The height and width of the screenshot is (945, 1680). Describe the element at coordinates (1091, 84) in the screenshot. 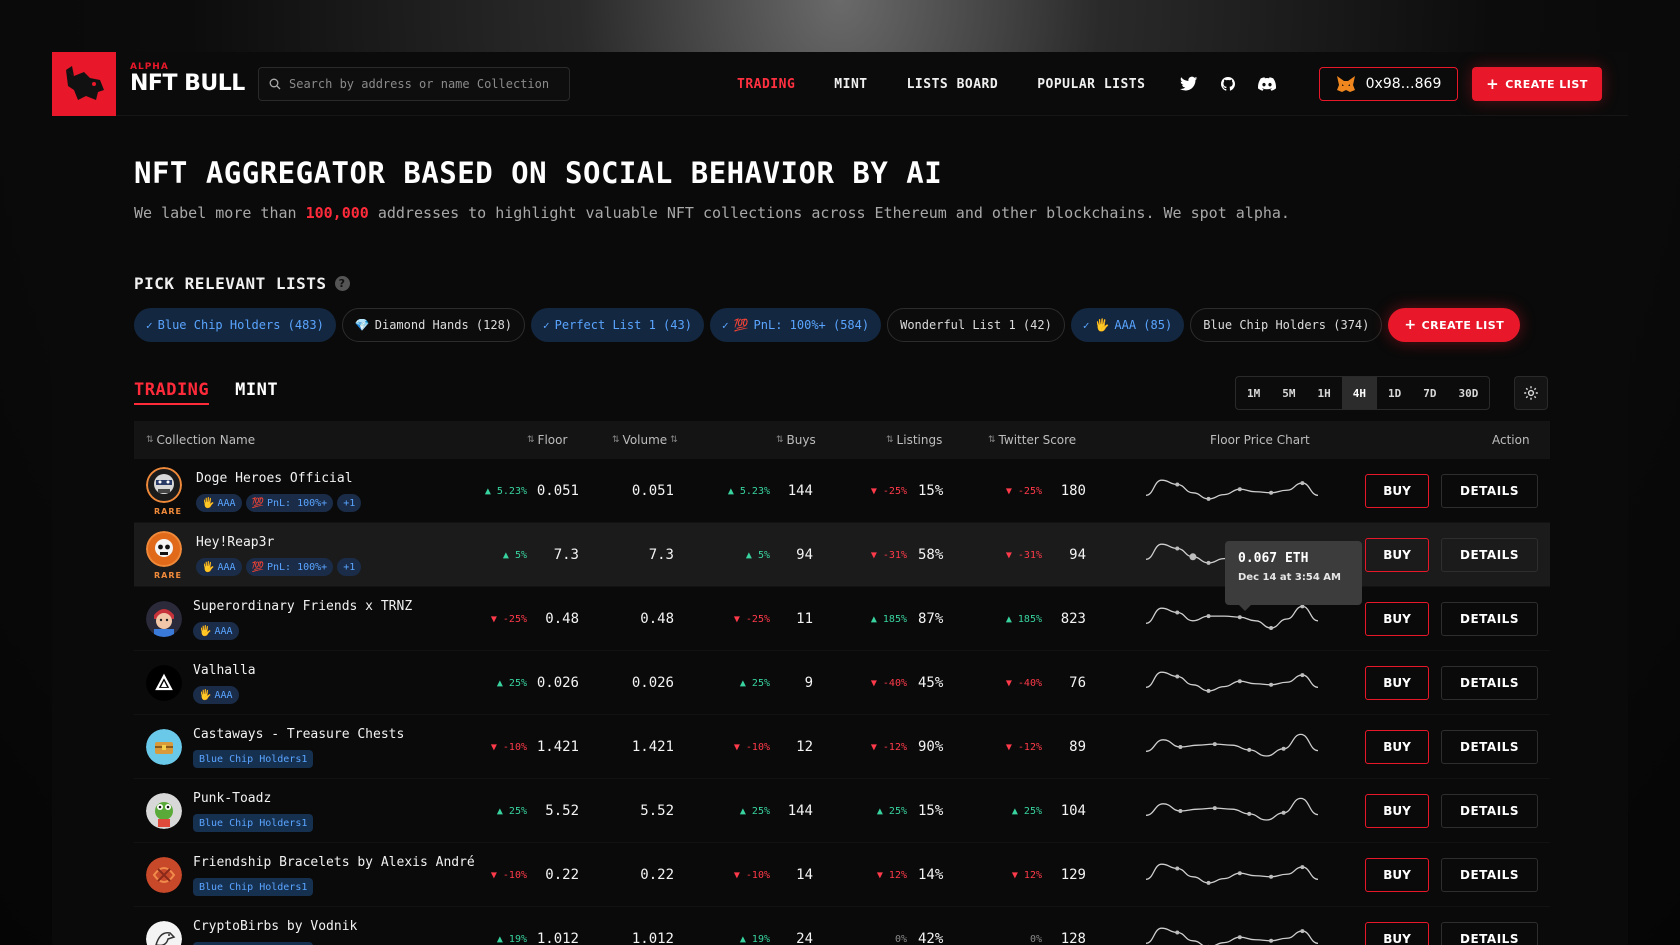

I see `nav-popular-lists: POPULAR LISTS` at that location.